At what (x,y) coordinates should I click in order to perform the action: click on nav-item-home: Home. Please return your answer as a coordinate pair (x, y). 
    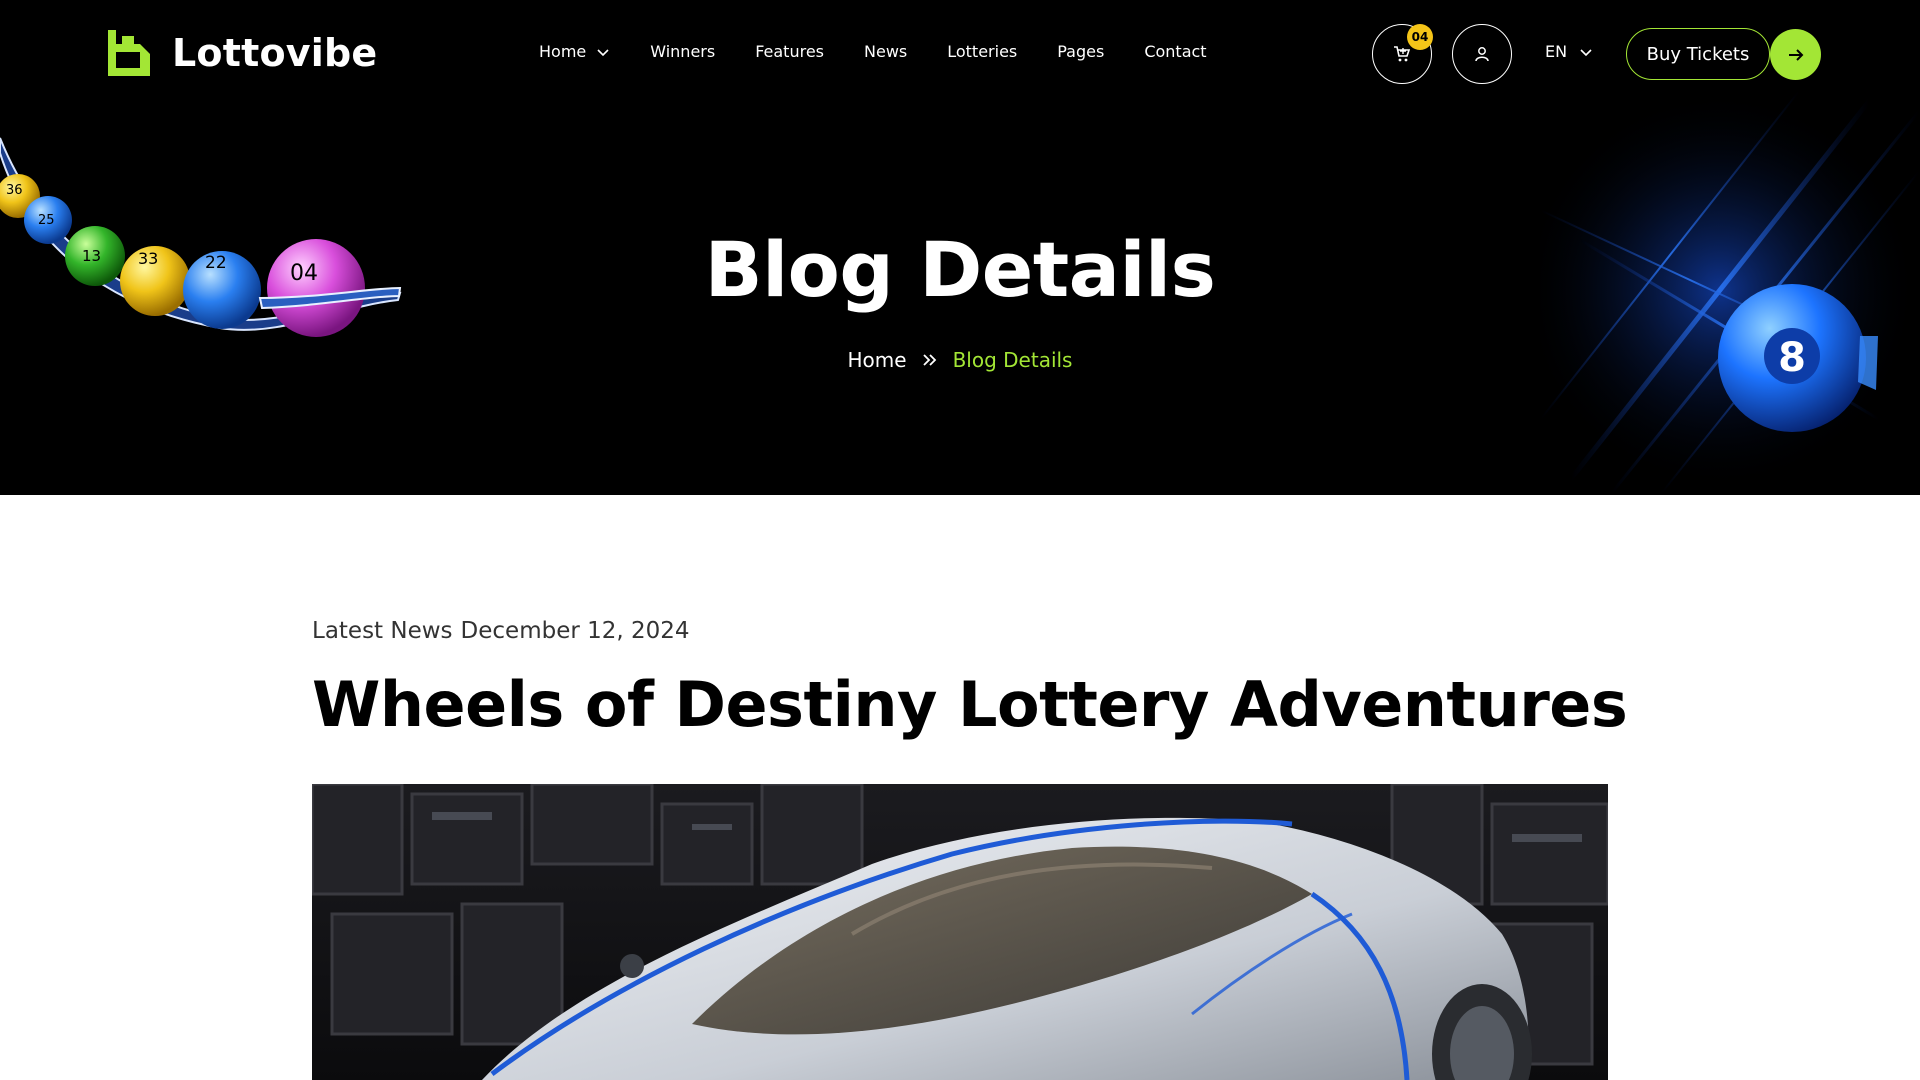
    Looking at the image, I should click on (574, 51).